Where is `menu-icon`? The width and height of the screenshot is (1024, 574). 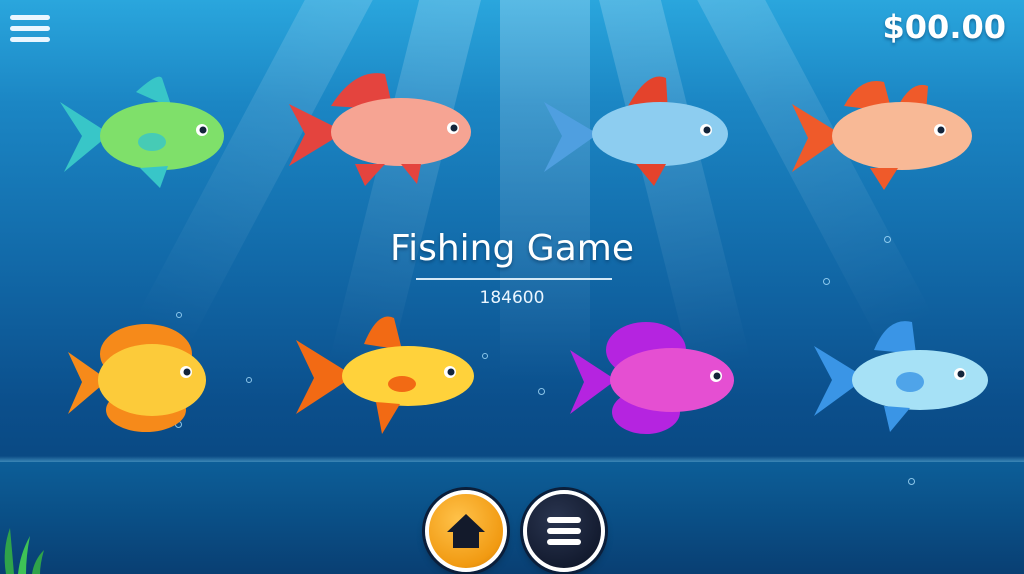
menu-icon is located at coordinates (564, 531).